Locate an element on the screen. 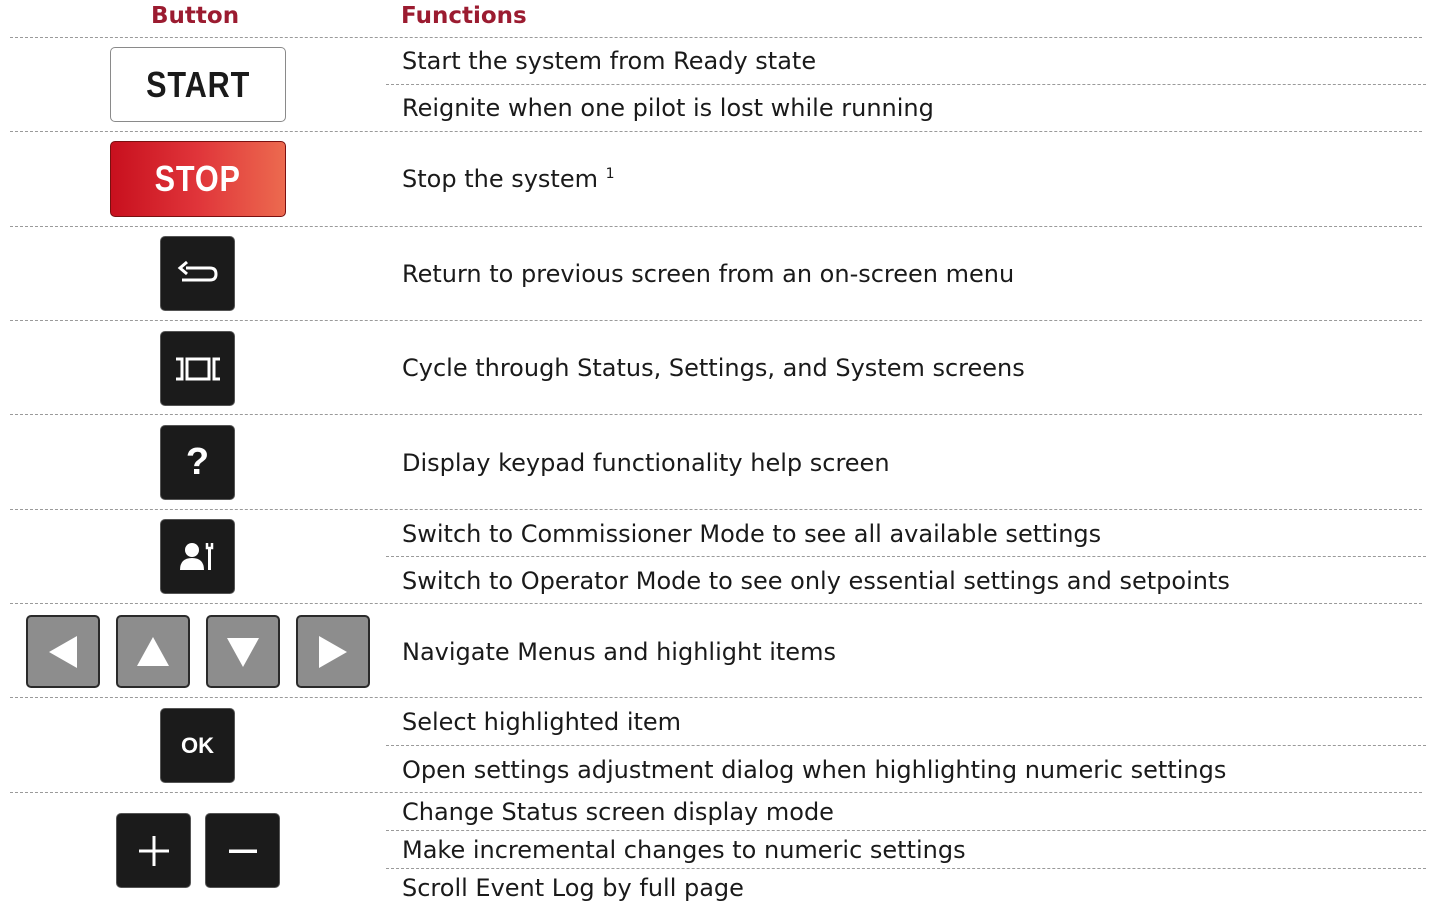 The width and height of the screenshot is (1430, 905). left-arrow-button is located at coordinates (63, 651).